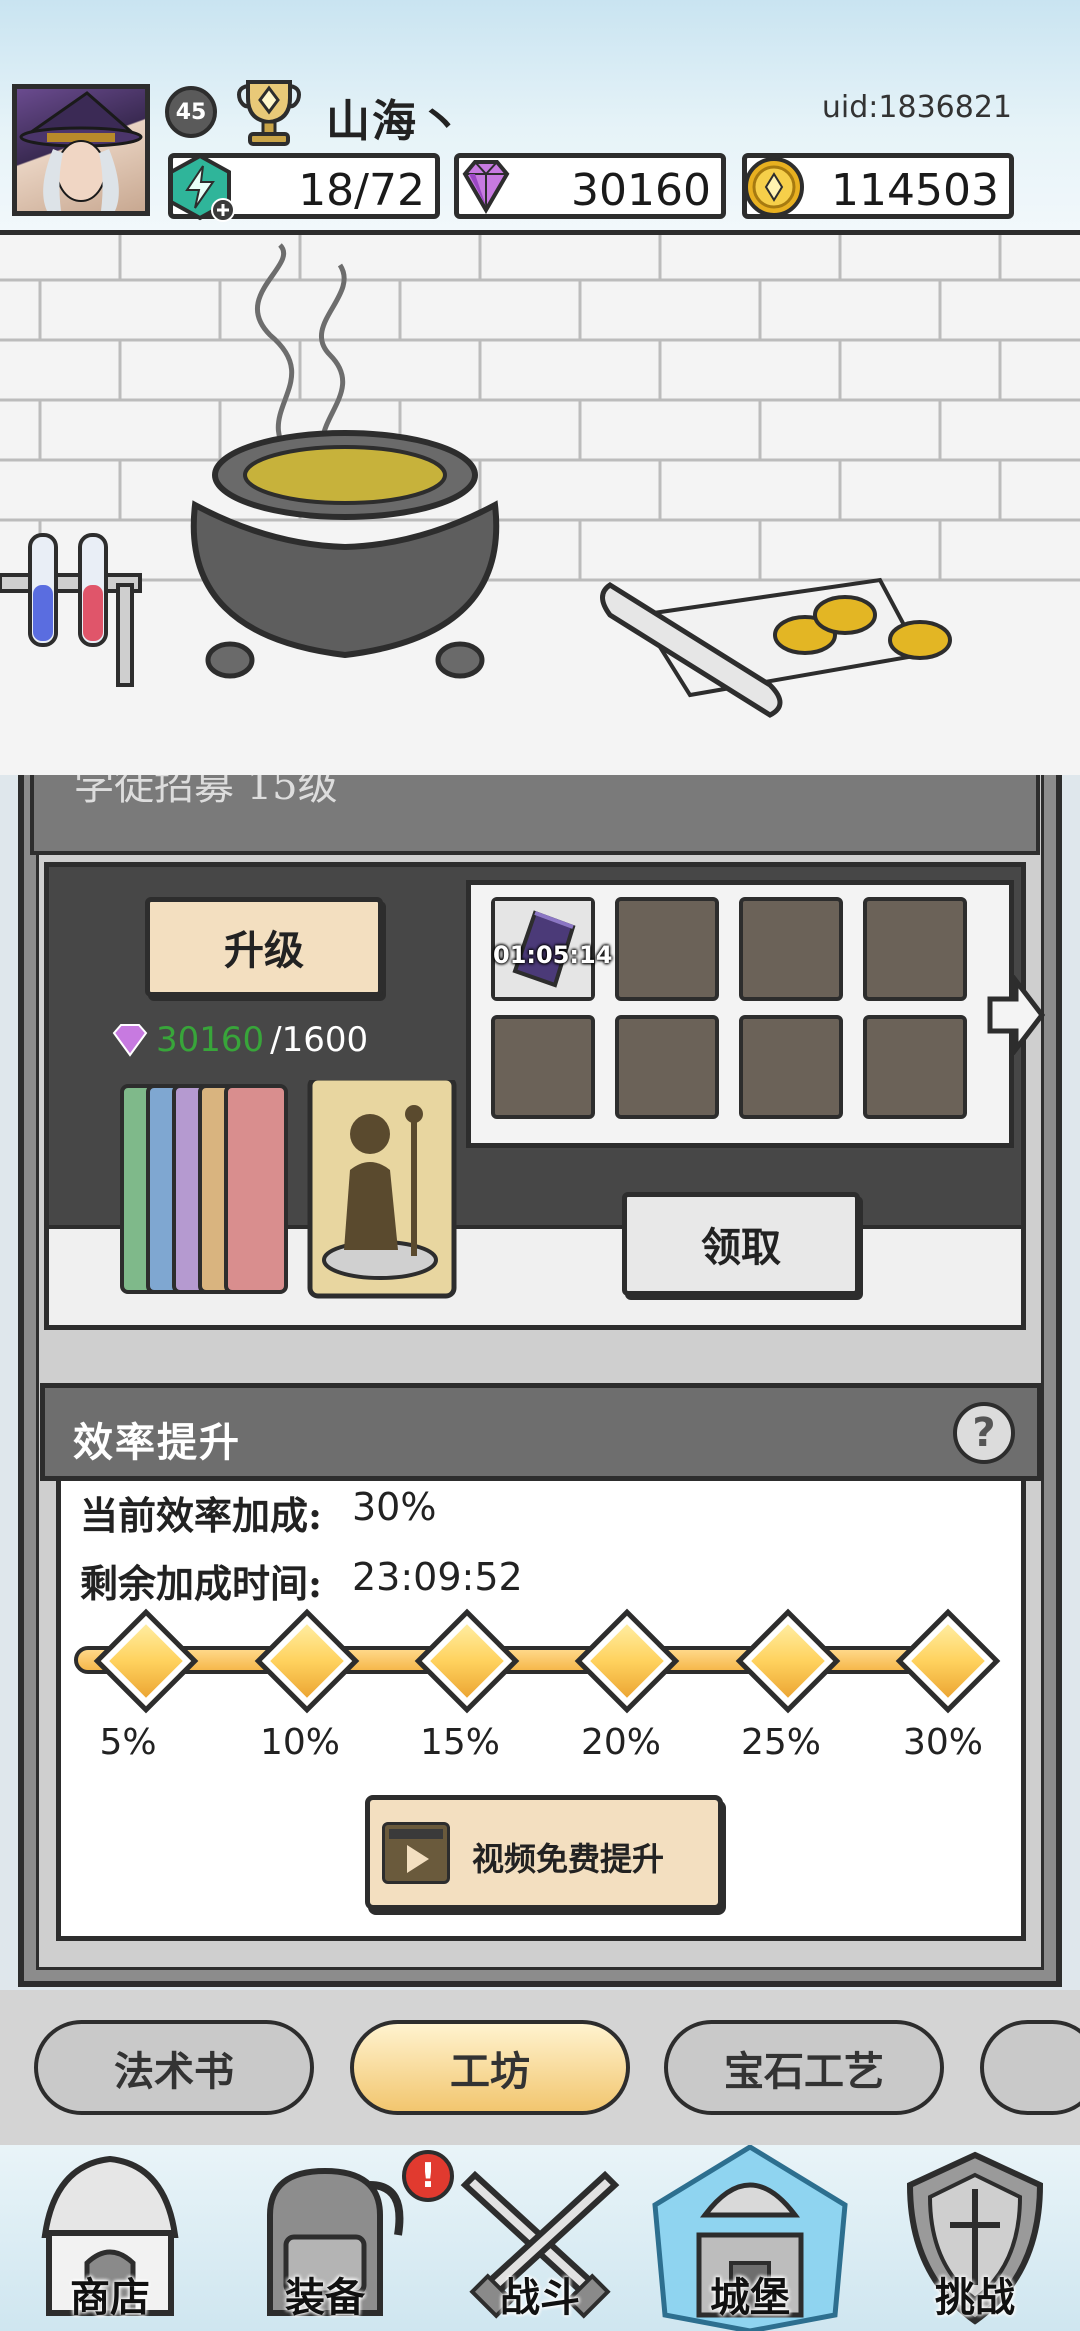 Image resolution: width=1080 pixels, height=2331 pixels. What do you see at coordinates (191, 112) in the screenshot?
I see `level-badge: 45` at bounding box center [191, 112].